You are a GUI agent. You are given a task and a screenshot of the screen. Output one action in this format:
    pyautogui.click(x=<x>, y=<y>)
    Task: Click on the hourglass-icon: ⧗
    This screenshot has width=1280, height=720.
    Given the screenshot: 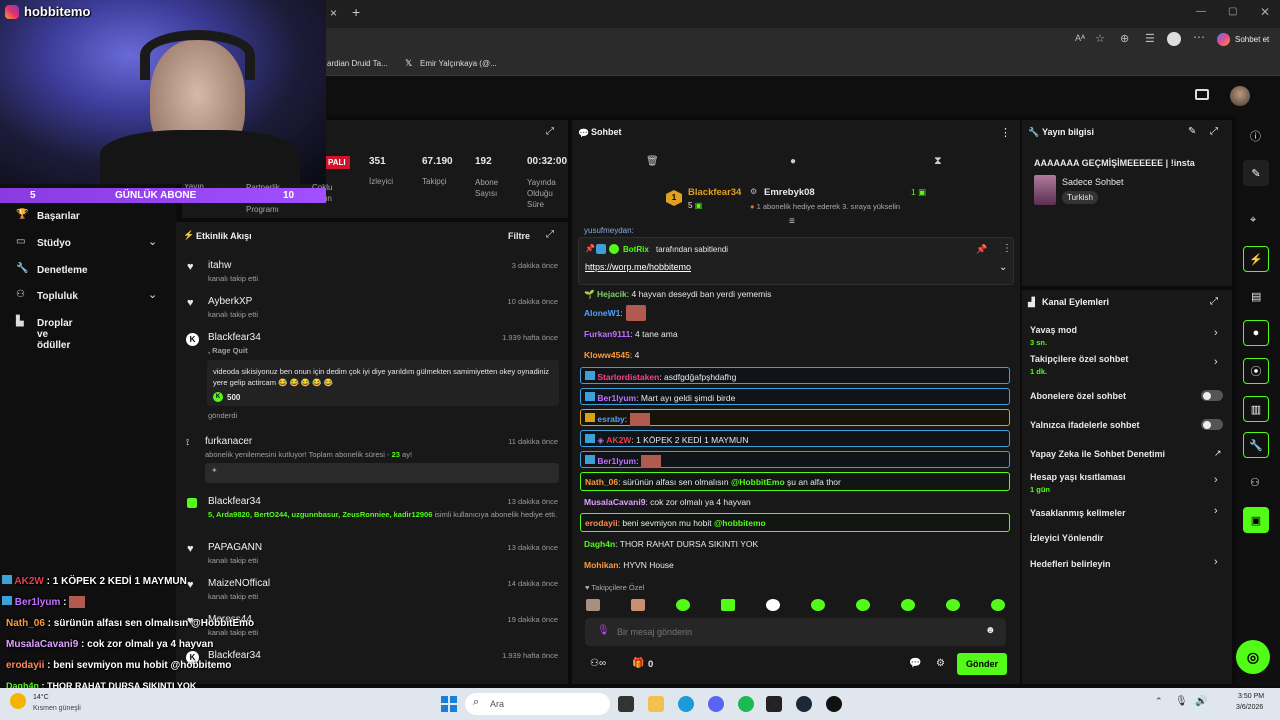 What is the action you would take?
    pyautogui.click(x=938, y=161)
    